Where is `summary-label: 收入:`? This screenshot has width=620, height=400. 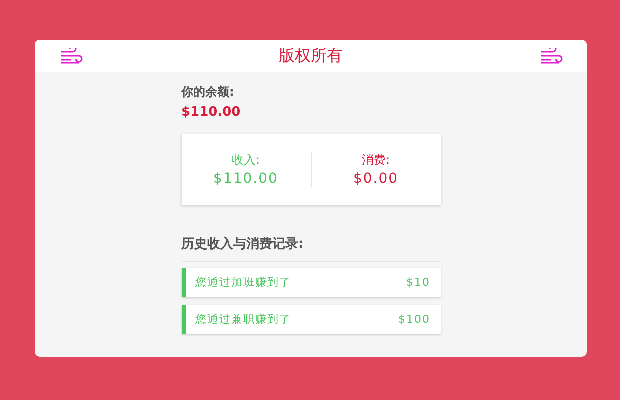 summary-label: 收入: is located at coordinates (246, 160).